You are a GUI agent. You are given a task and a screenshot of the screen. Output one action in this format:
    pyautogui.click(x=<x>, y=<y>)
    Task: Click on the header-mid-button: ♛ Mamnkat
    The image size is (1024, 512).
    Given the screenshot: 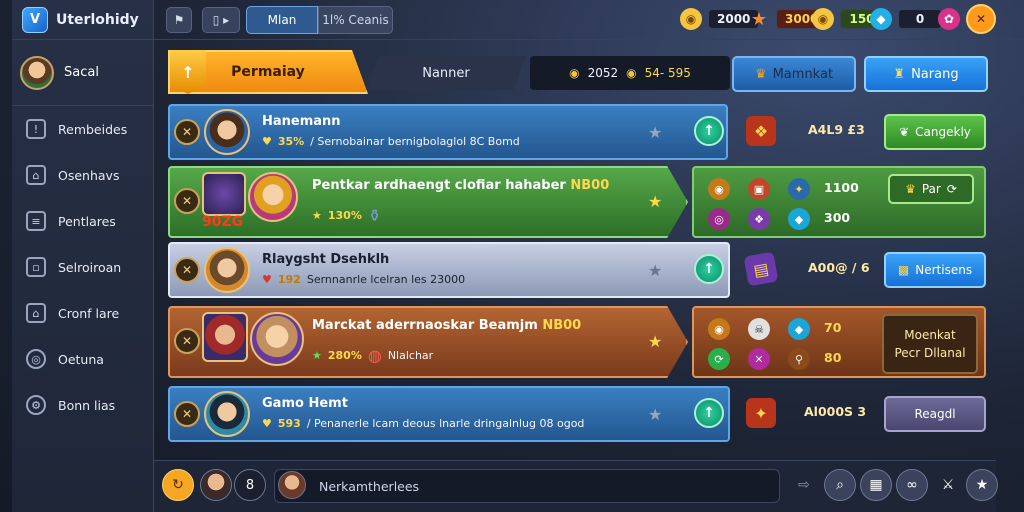 What is the action you would take?
    pyautogui.click(x=794, y=74)
    